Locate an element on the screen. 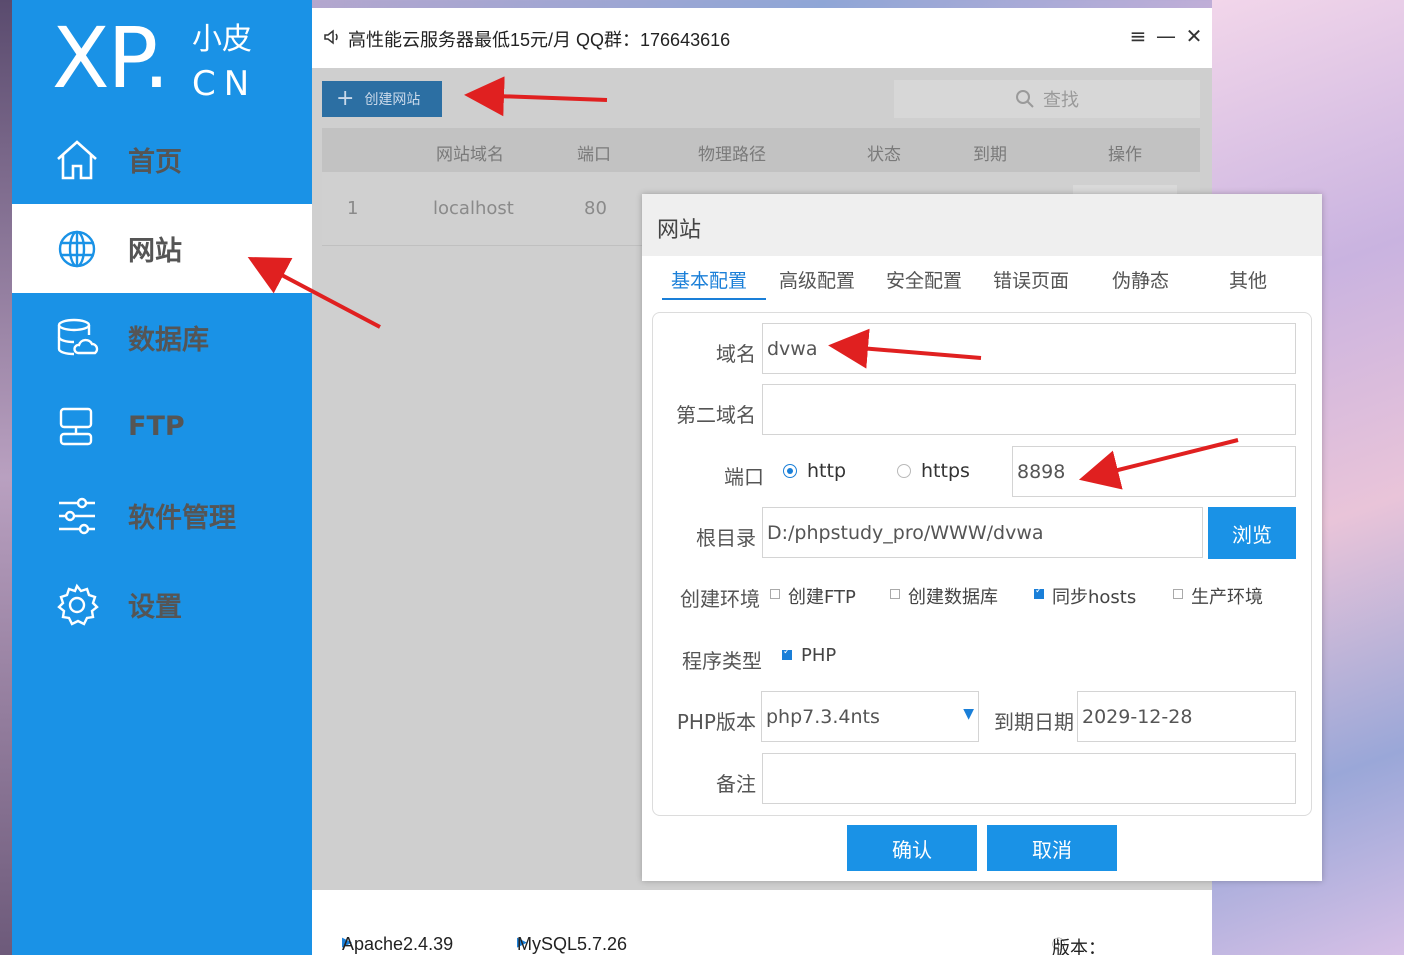 The height and width of the screenshot is (955, 1404). logo-cn: CN is located at coordinates (225, 84).